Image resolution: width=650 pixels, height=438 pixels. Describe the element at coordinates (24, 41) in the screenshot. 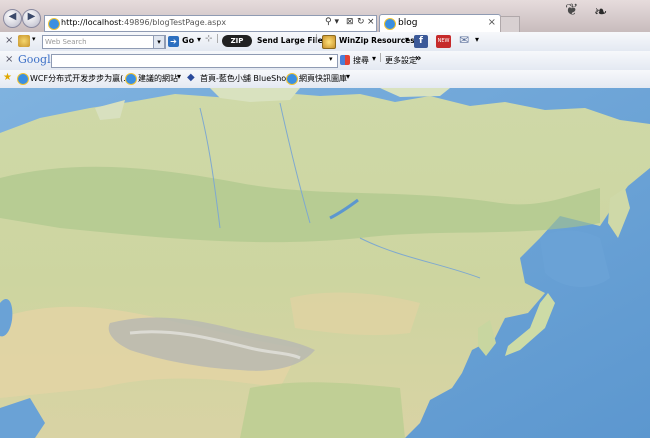

I see `toolbar-logo-icon` at that location.